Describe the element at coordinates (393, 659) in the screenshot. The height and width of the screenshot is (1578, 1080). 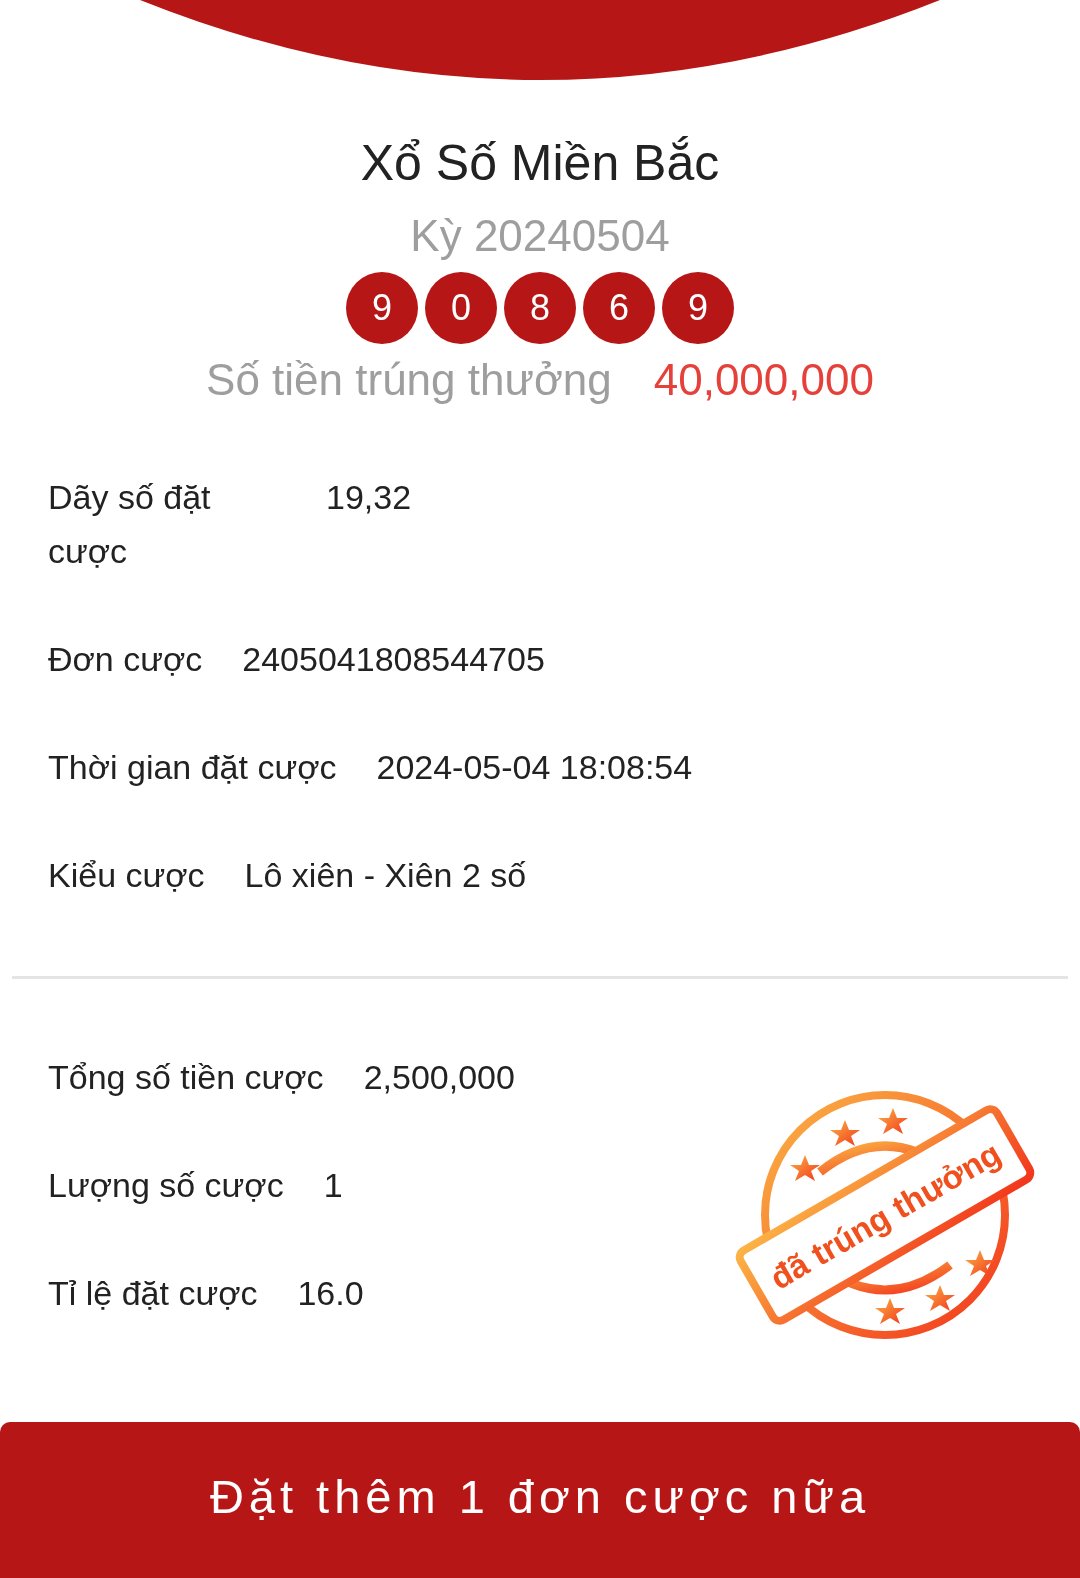
I see `detail-value: 2405041808544705` at that location.